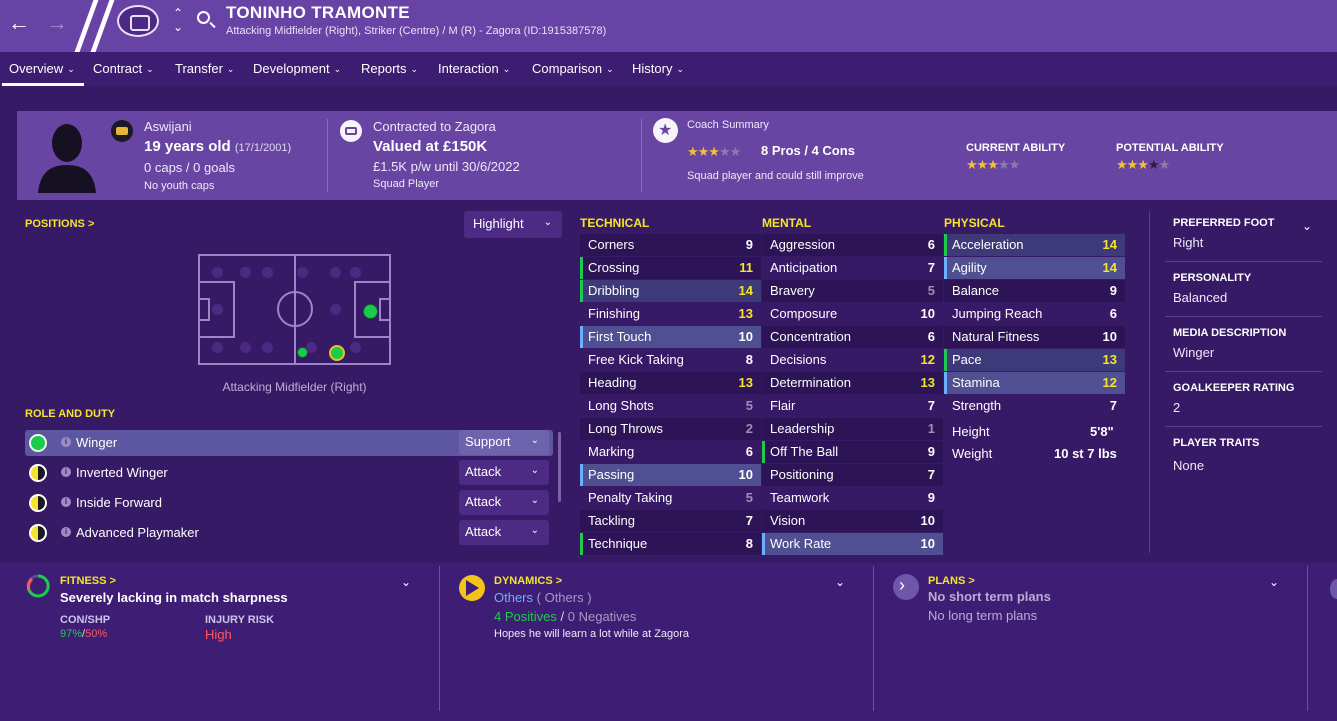 This screenshot has height=721, width=1337. Describe the element at coordinates (612, 382) in the screenshot. I see `attribute-name: Heading` at that location.